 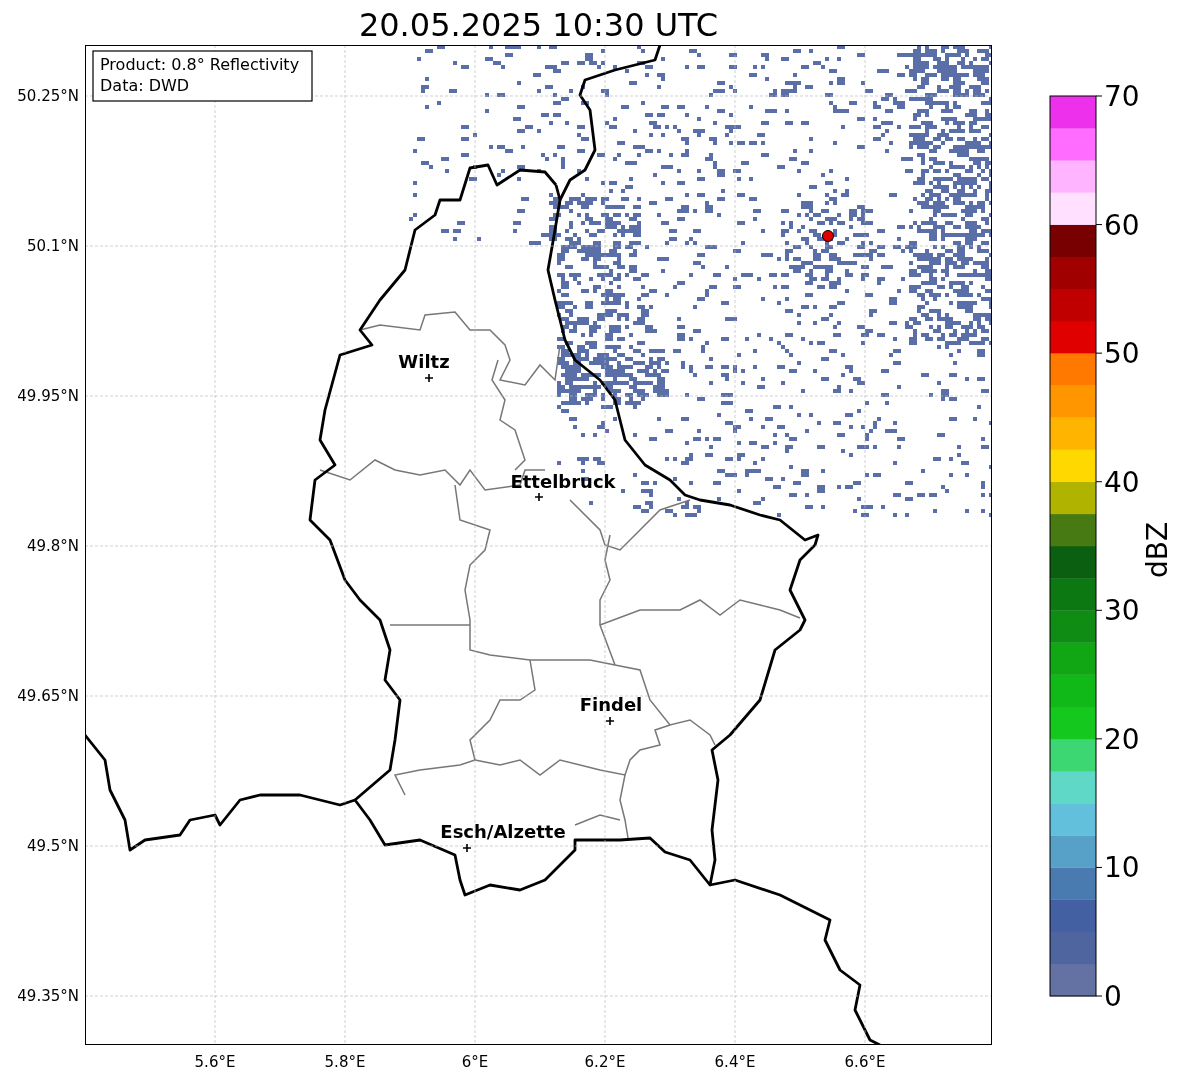 I want to click on chart-title: 20.05.2025 10:30 UTC, so click(x=538, y=25).